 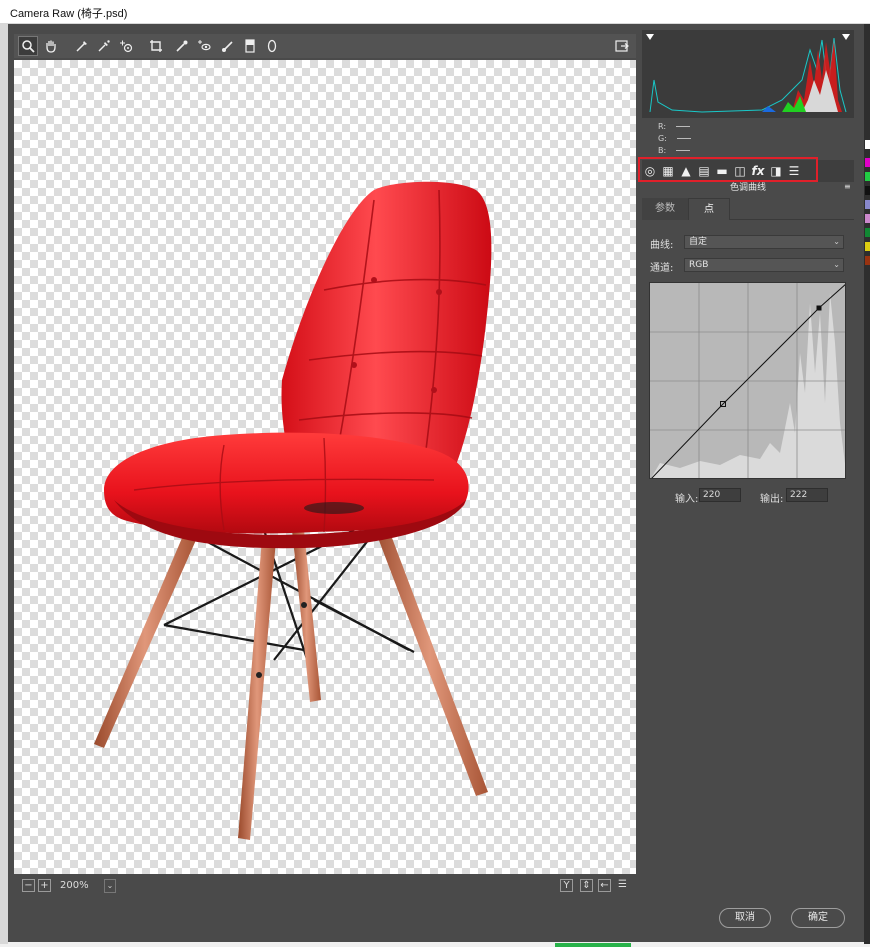 I want to click on highlight-annotation-box, so click(x=728, y=169).